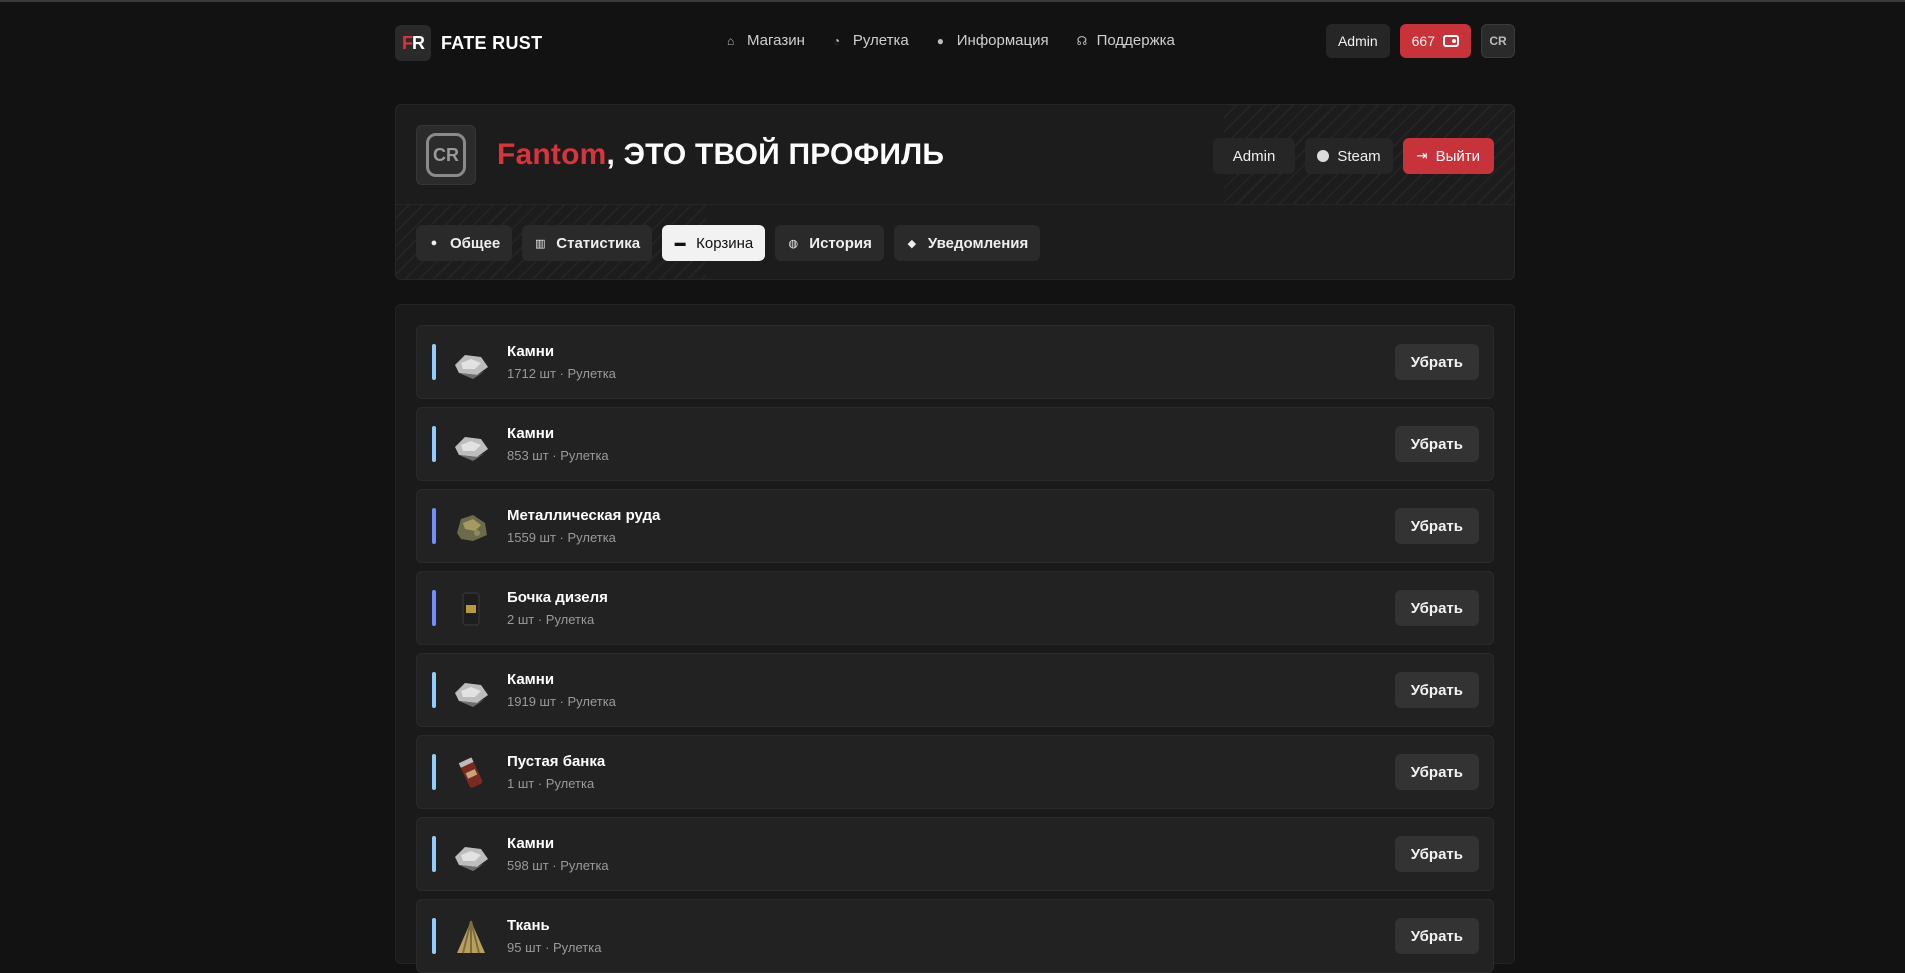 Image resolution: width=1905 pixels, height=973 pixels. I want to click on avatar-text: CR, so click(446, 154).